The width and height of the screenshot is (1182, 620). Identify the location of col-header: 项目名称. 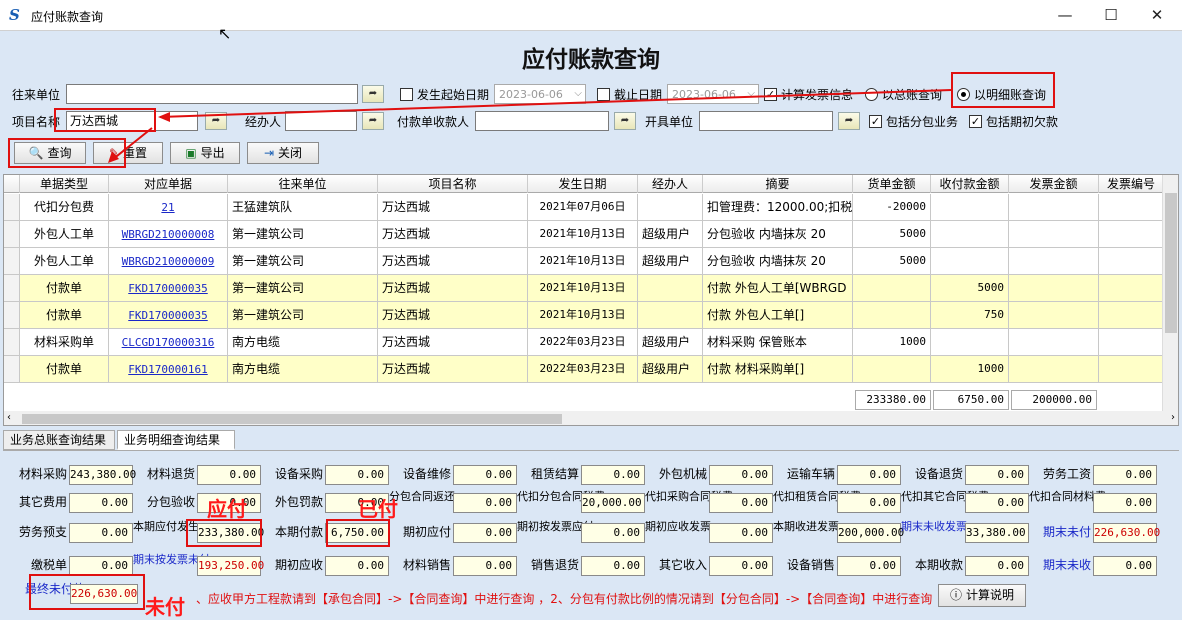
(453, 184).